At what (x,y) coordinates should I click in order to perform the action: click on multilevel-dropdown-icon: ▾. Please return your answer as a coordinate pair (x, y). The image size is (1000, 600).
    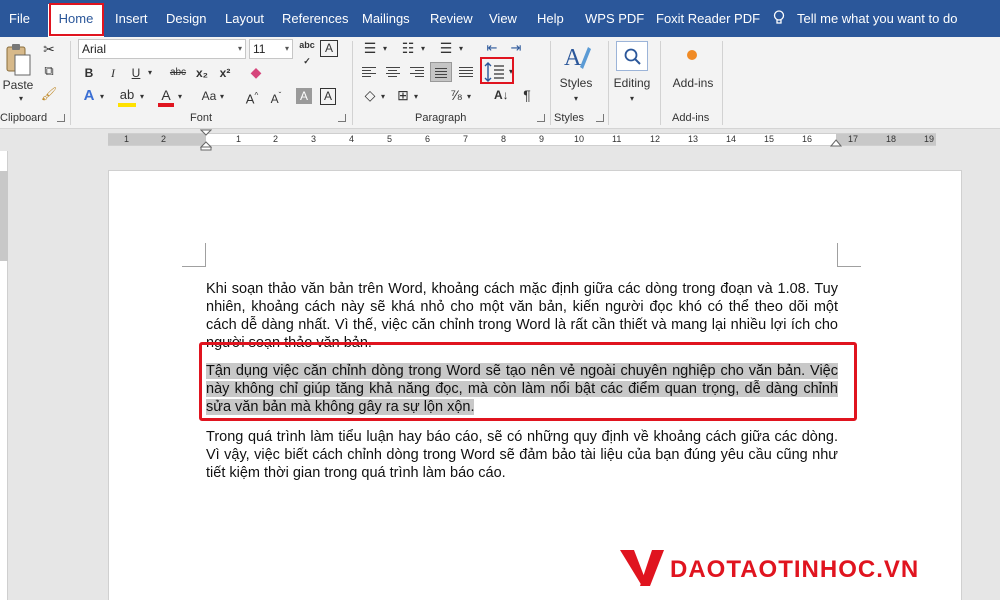
    Looking at the image, I should click on (461, 49).